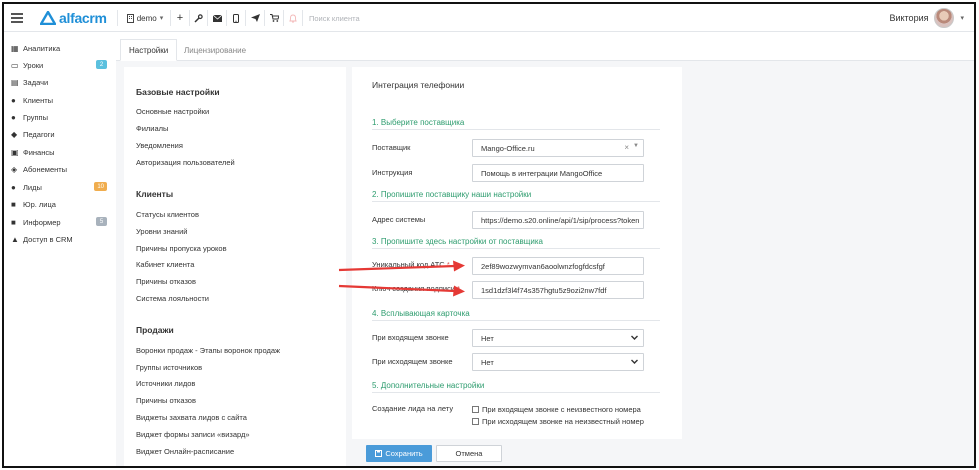  I want to click on outgoing-call-select: Нет, so click(558, 362).